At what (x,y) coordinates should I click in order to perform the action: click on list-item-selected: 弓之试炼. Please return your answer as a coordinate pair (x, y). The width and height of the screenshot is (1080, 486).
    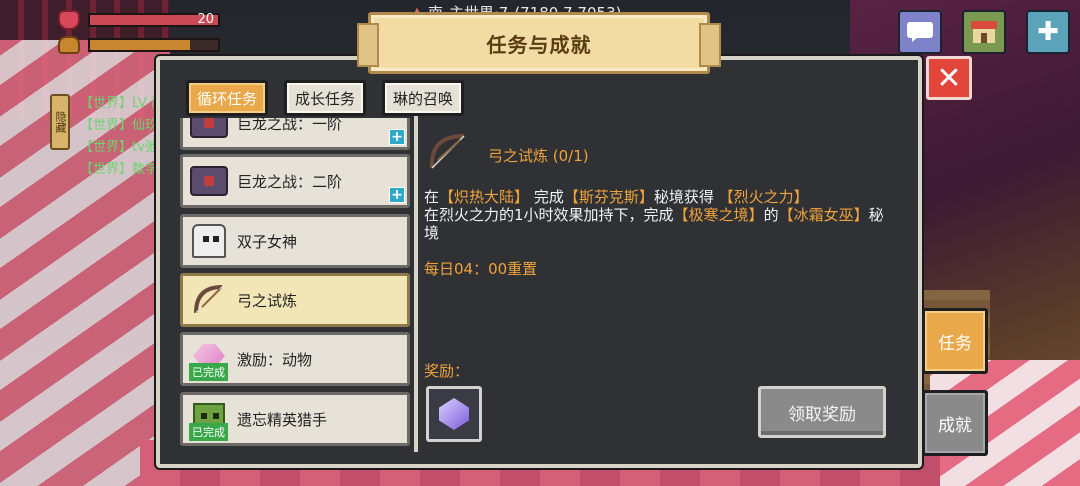
    Looking at the image, I should click on (295, 300).